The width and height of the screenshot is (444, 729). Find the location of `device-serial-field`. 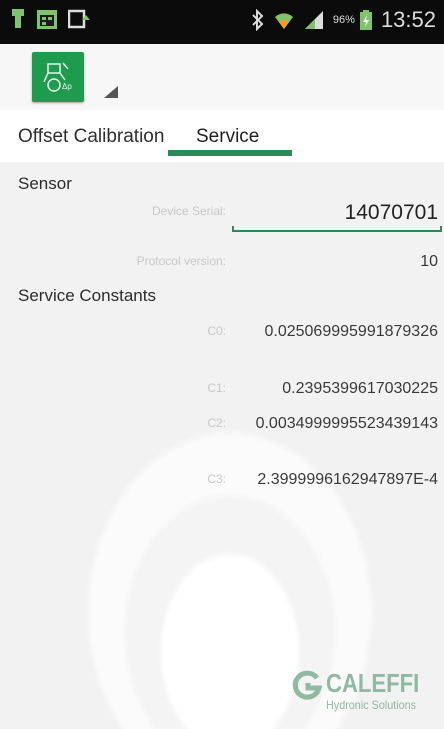

device-serial-field is located at coordinates (338, 213).